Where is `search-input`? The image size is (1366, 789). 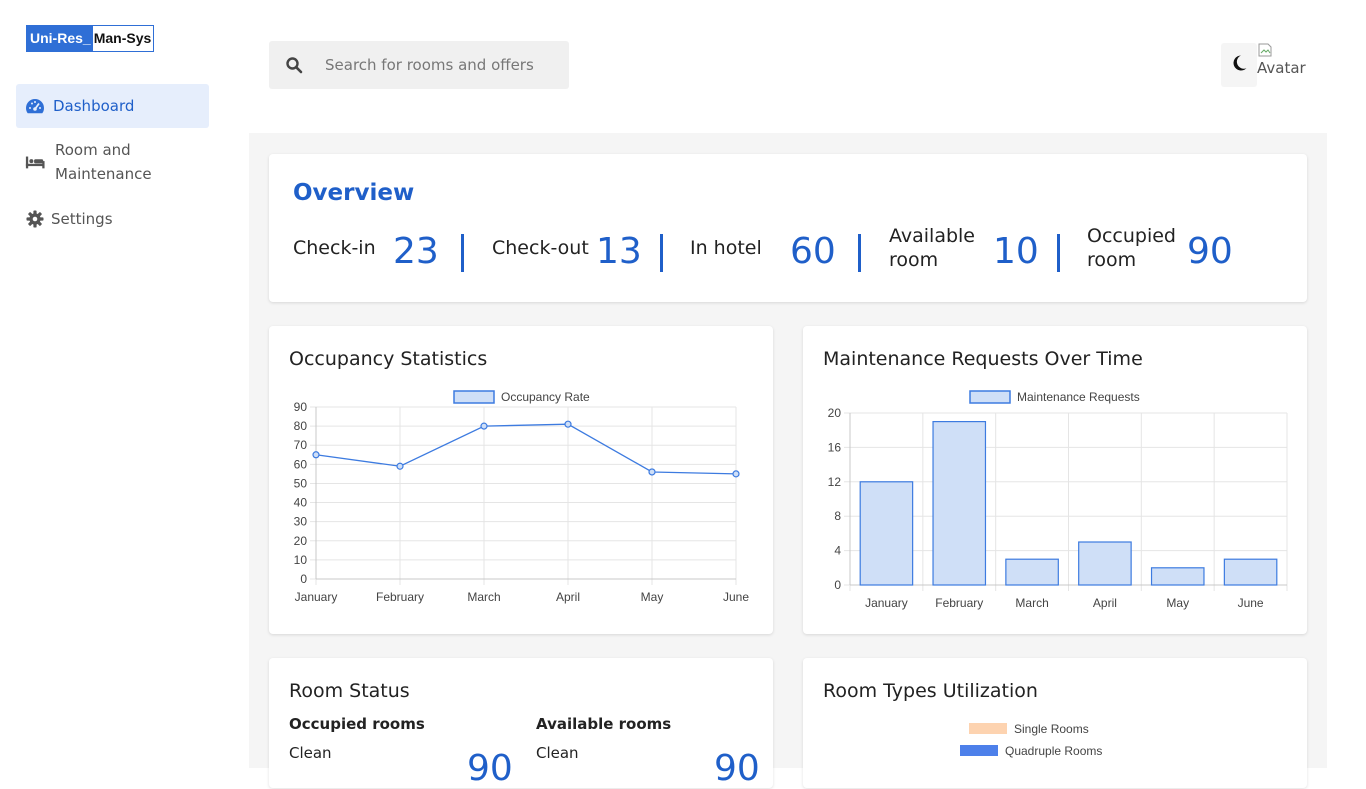
search-input is located at coordinates (445, 65).